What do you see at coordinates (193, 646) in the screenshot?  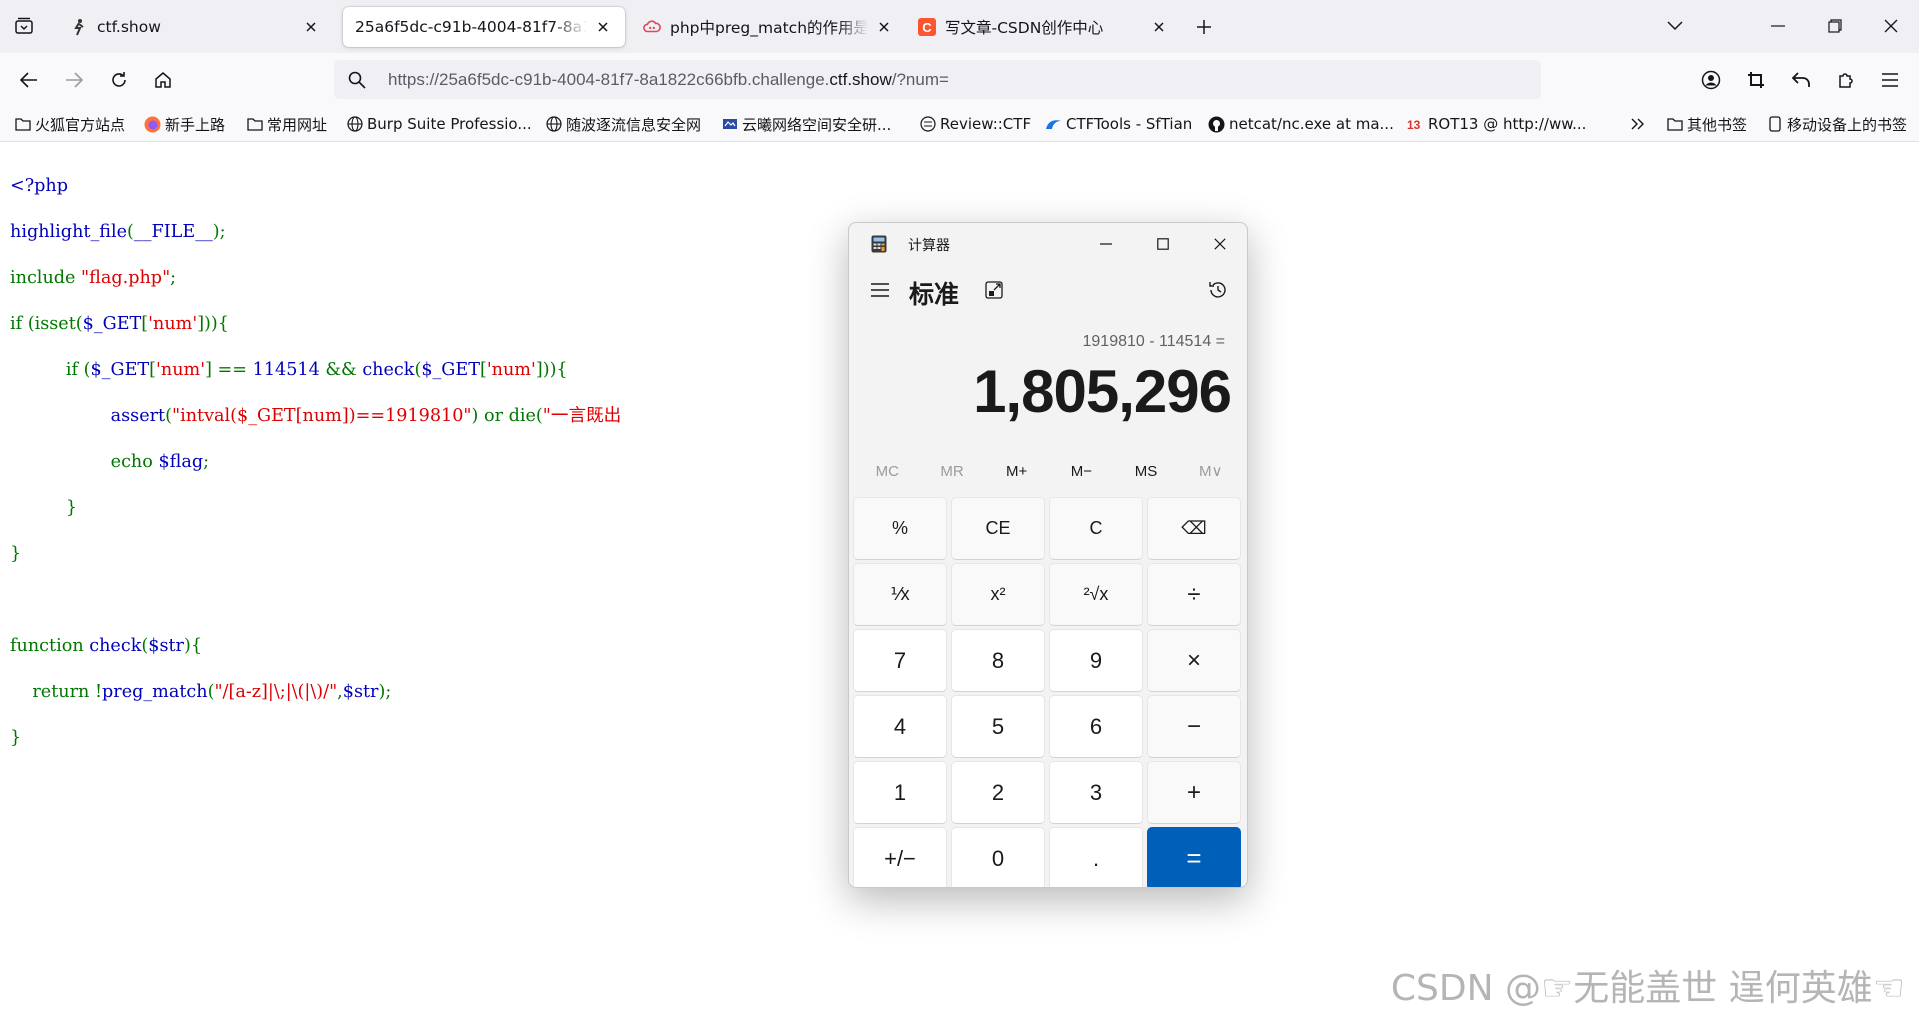 I see `code-token: ){` at bounding box center [193, 646].